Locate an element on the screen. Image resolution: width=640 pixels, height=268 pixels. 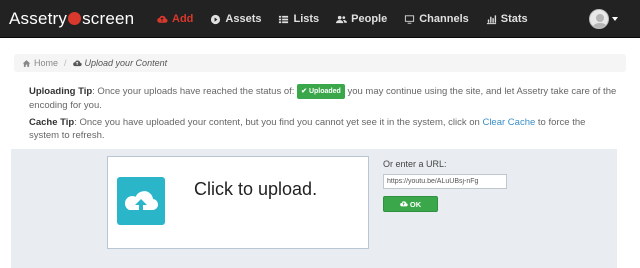
nav-item-channels: Channels is located at coordinates (436, 19).